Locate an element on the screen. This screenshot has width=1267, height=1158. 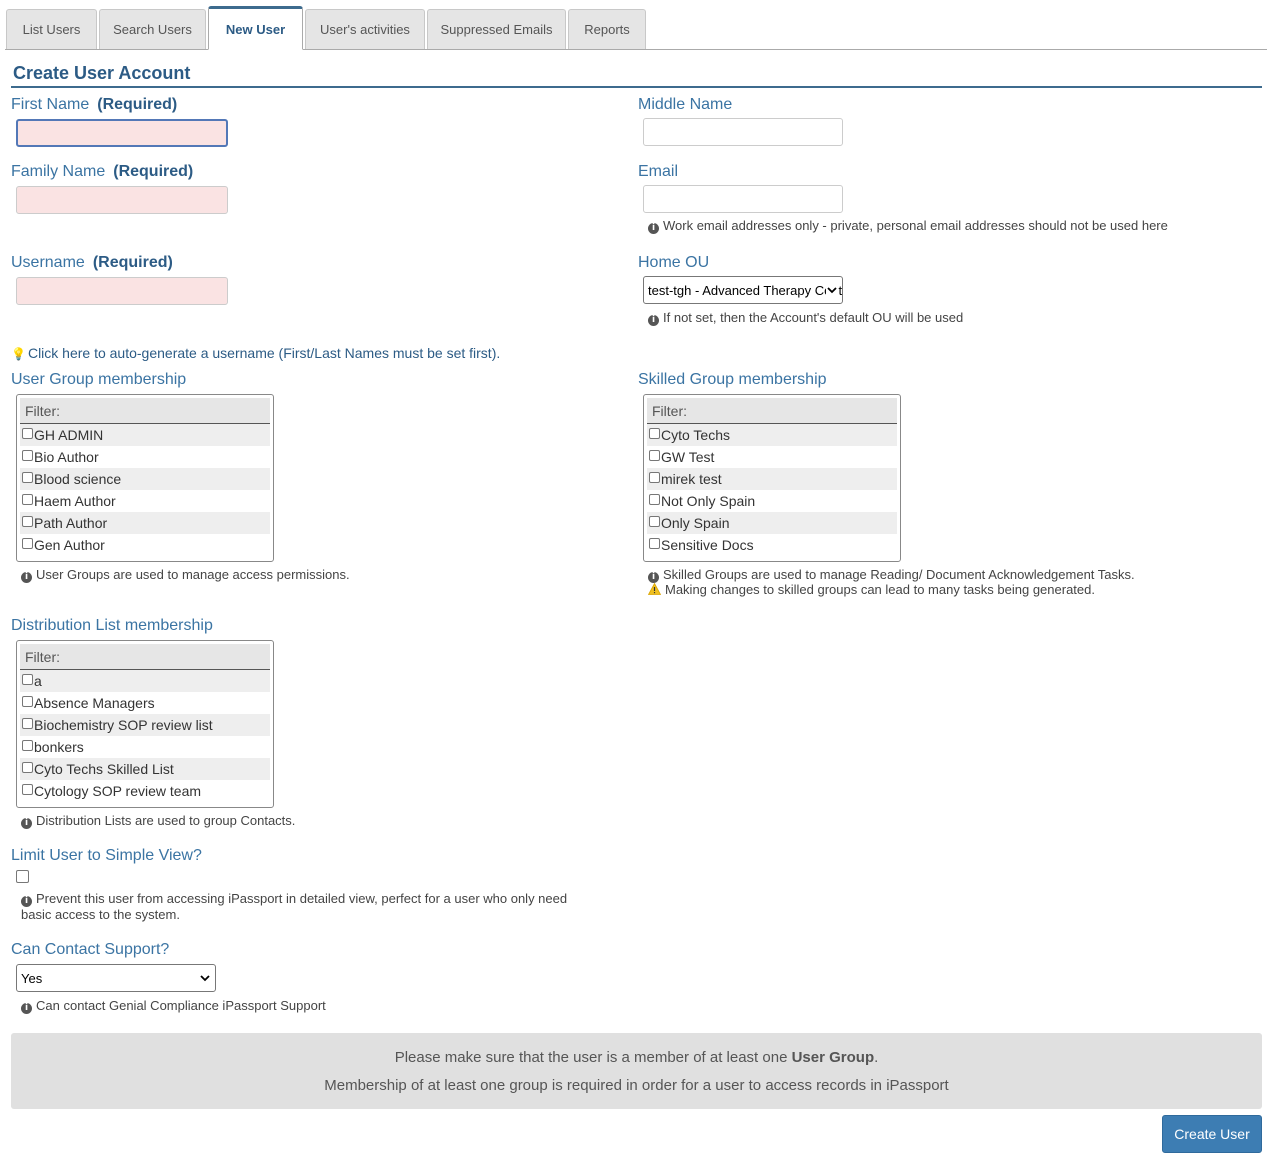
list-item: Path Author is located at coordinates (145, 523).